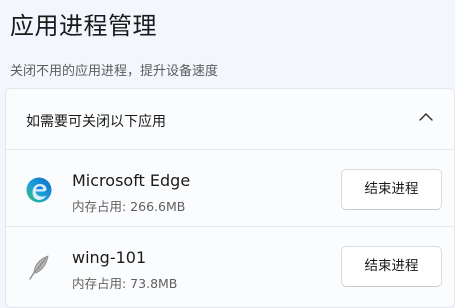 This screenshot has width=455, height=308. Describe the element at coordinates (96, 122) in the screenshot. I see `panel-header-label: 如需要可关闭以下应用` at that location.